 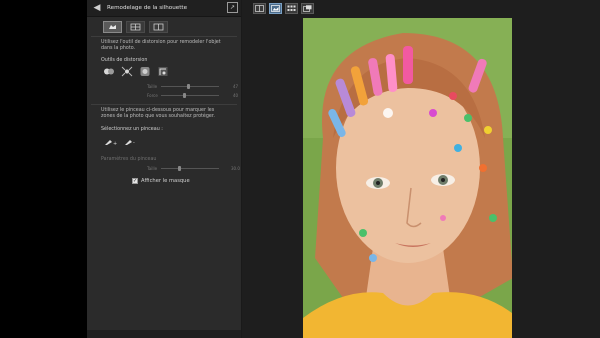 I want to click on pinch-tool-button, so click(x=126, y=72).